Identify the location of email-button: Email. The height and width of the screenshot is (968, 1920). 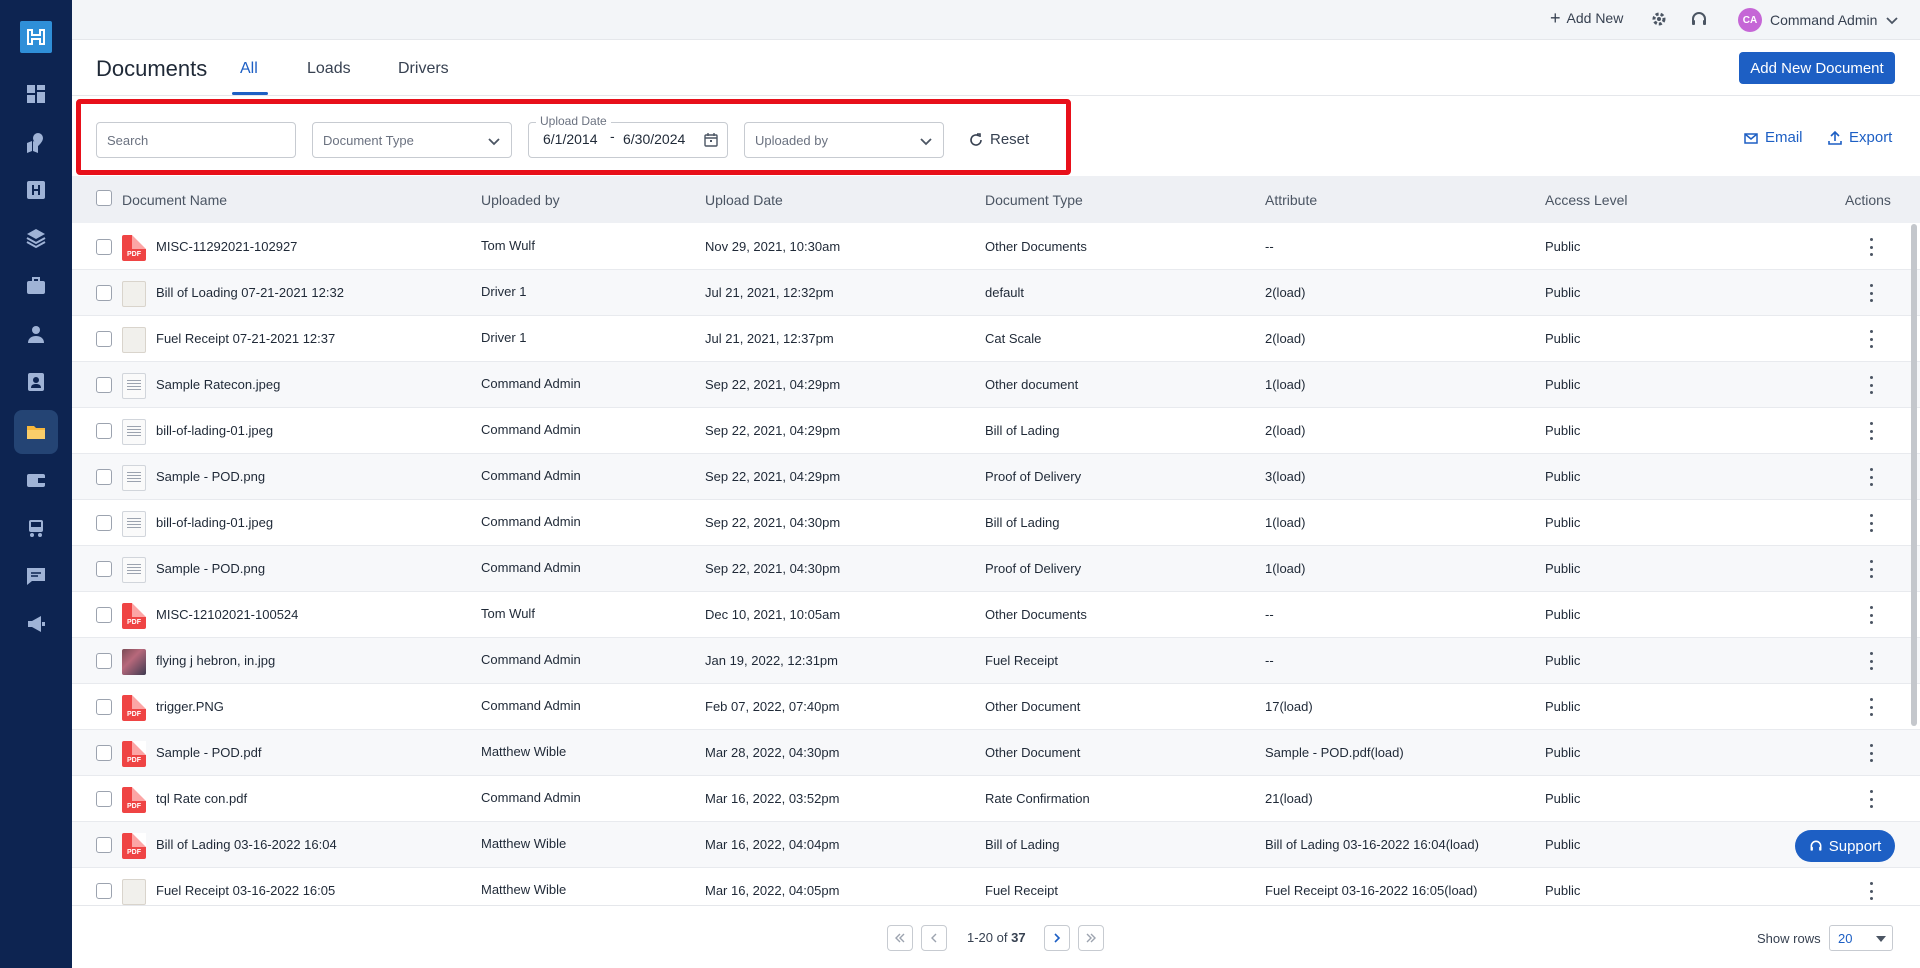
(1773, 137).